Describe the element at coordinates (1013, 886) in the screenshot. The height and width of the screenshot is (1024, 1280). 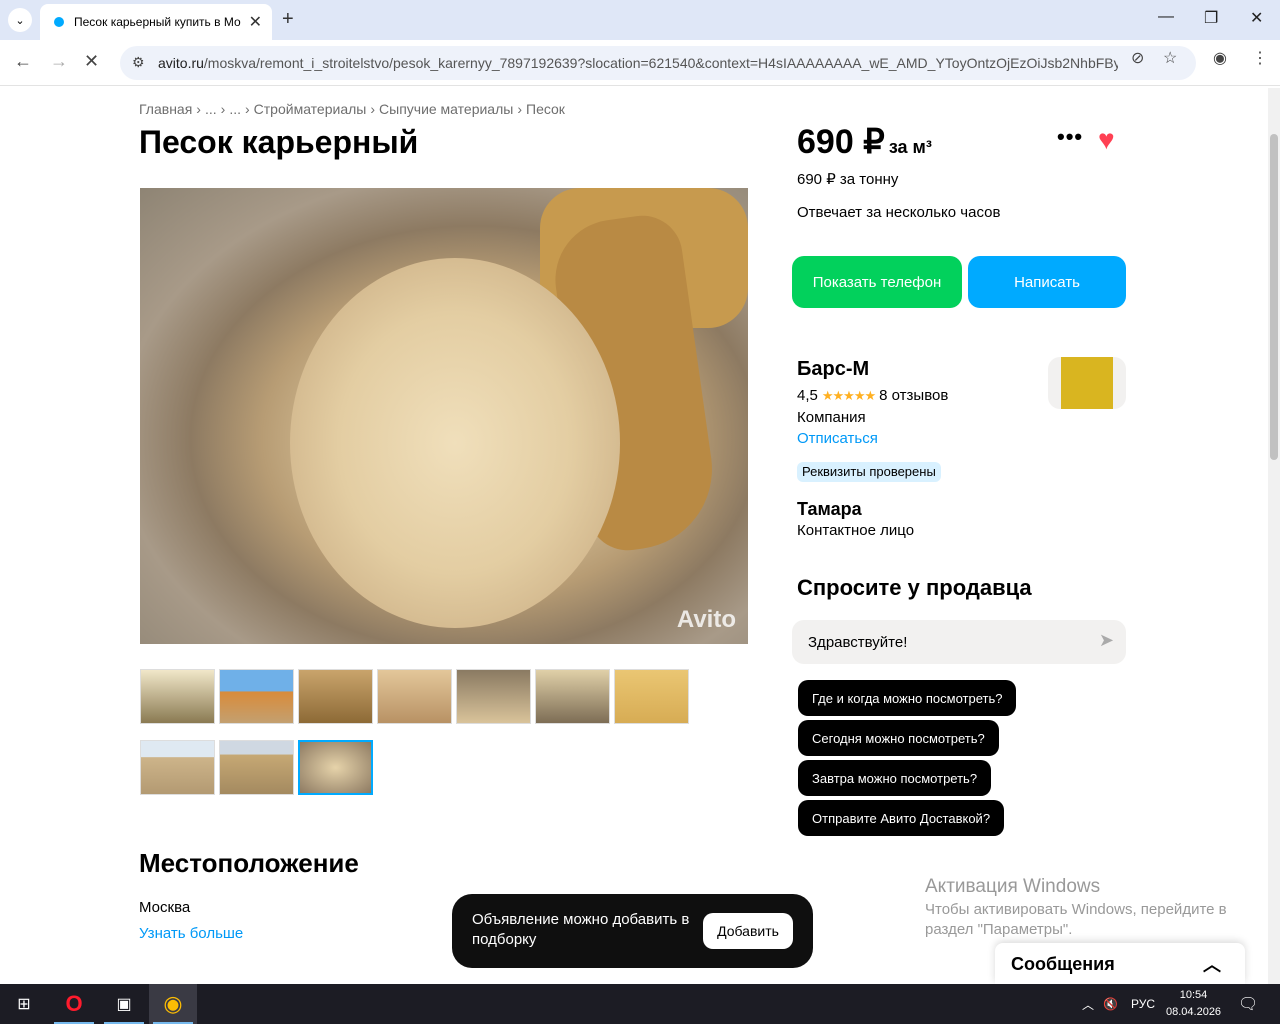
I see `windows-activation-title: Активация Windows` at that location.